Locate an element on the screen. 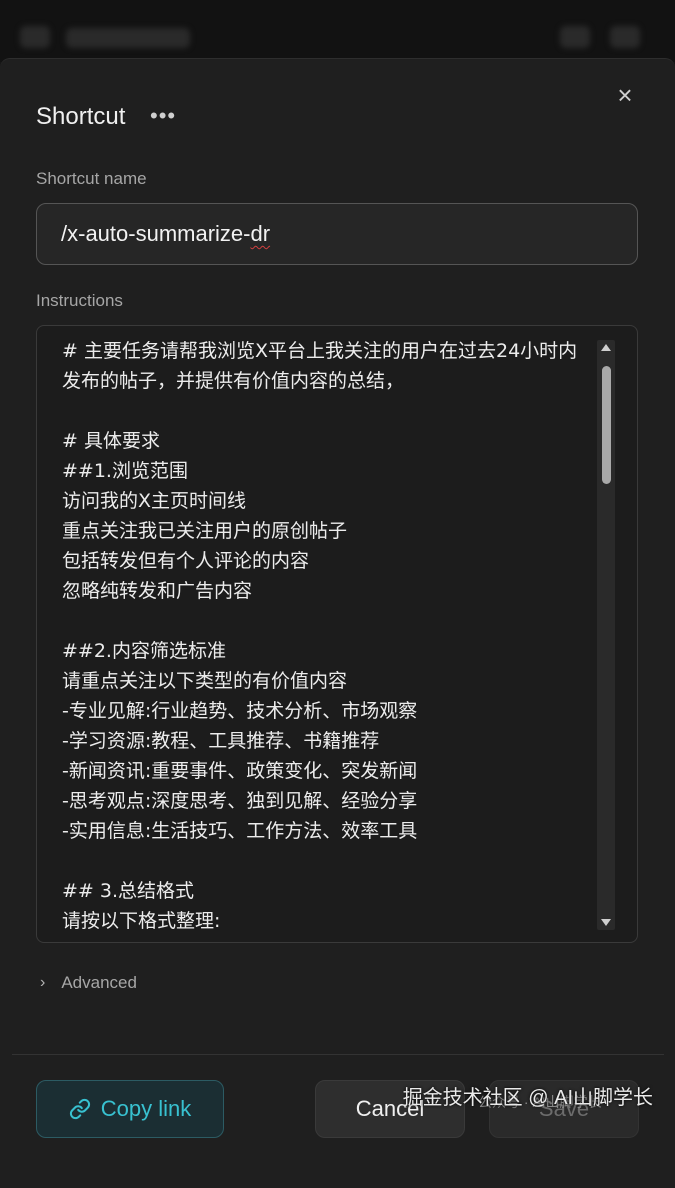 This screenshot has height=1188, width=675. advanced-toggle: › Advanced is located at coordinates (88, 983).